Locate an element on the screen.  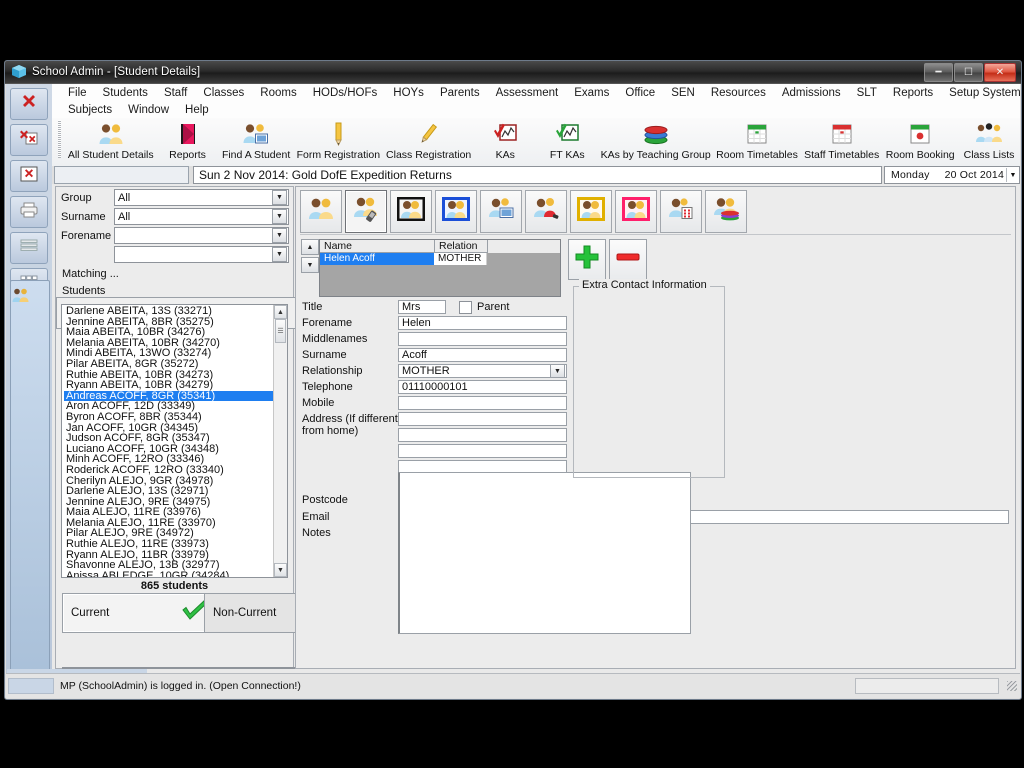
toolbar-staff-timetables: Staff Timetables is located at coordinates (842, 139).